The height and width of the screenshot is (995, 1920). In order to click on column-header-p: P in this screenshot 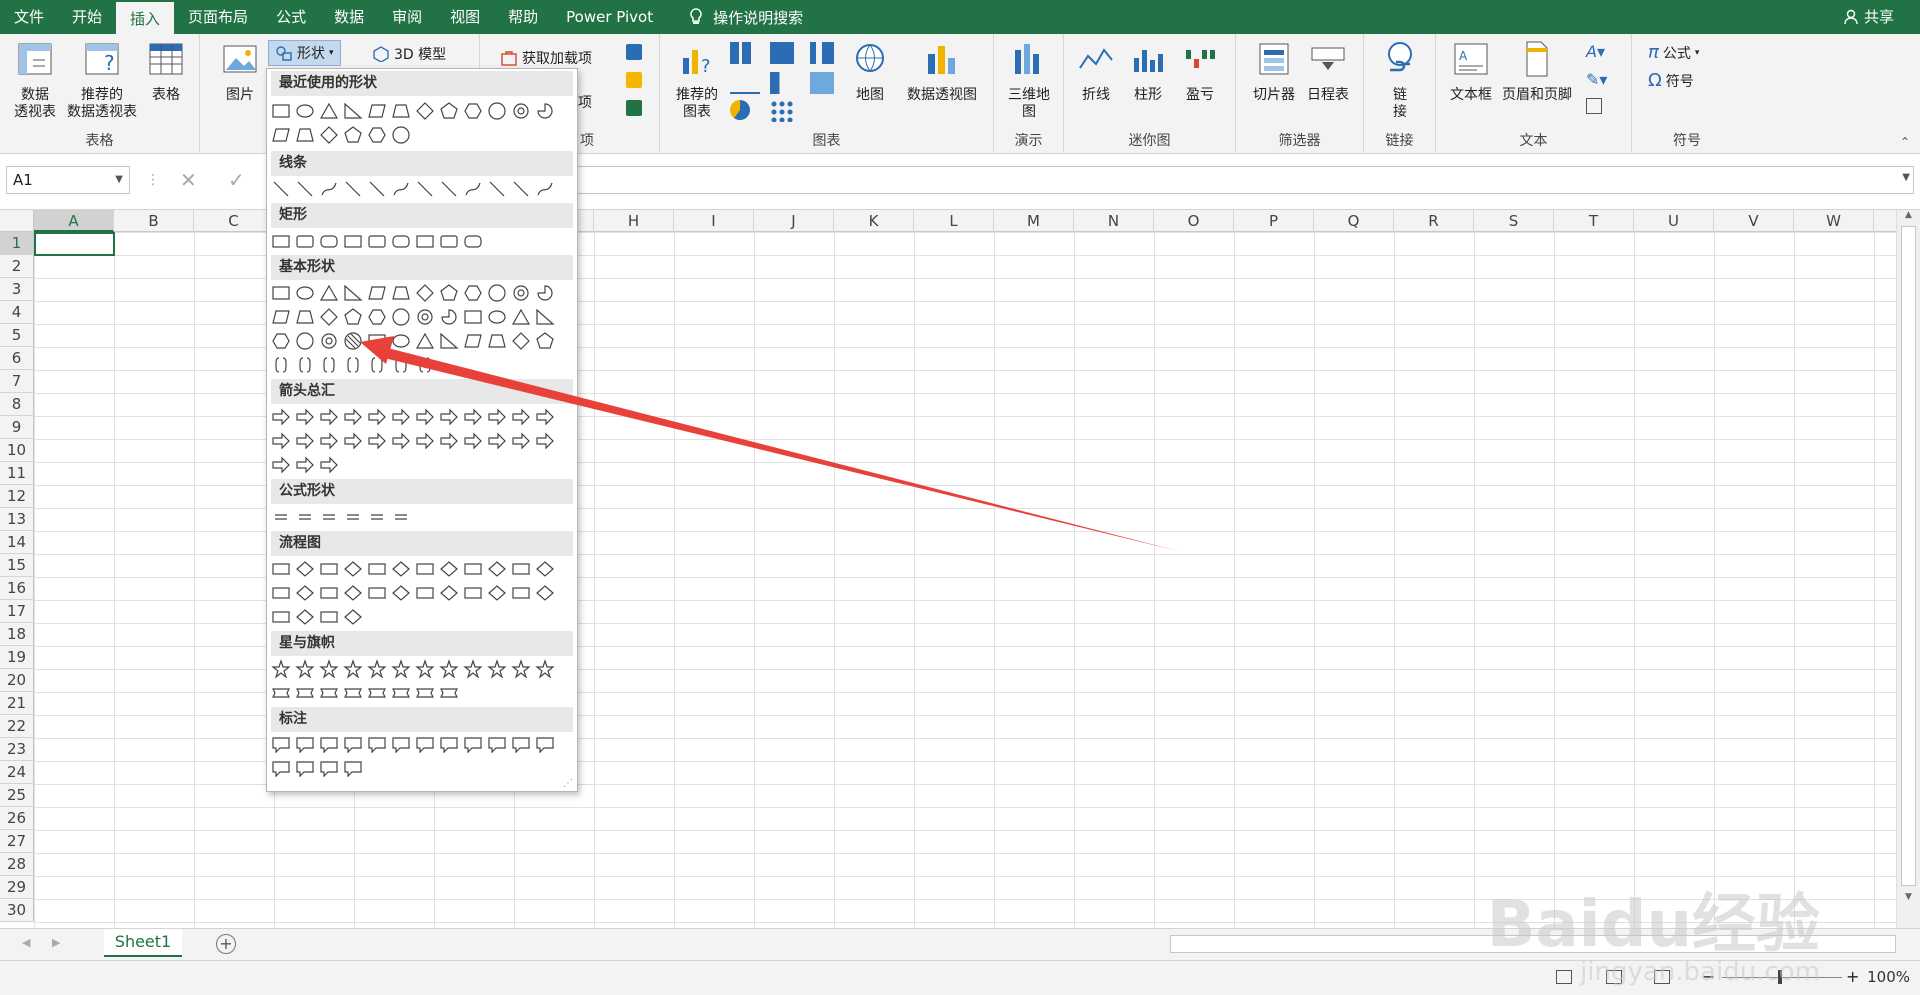, I will do `click(1274, 221)`.